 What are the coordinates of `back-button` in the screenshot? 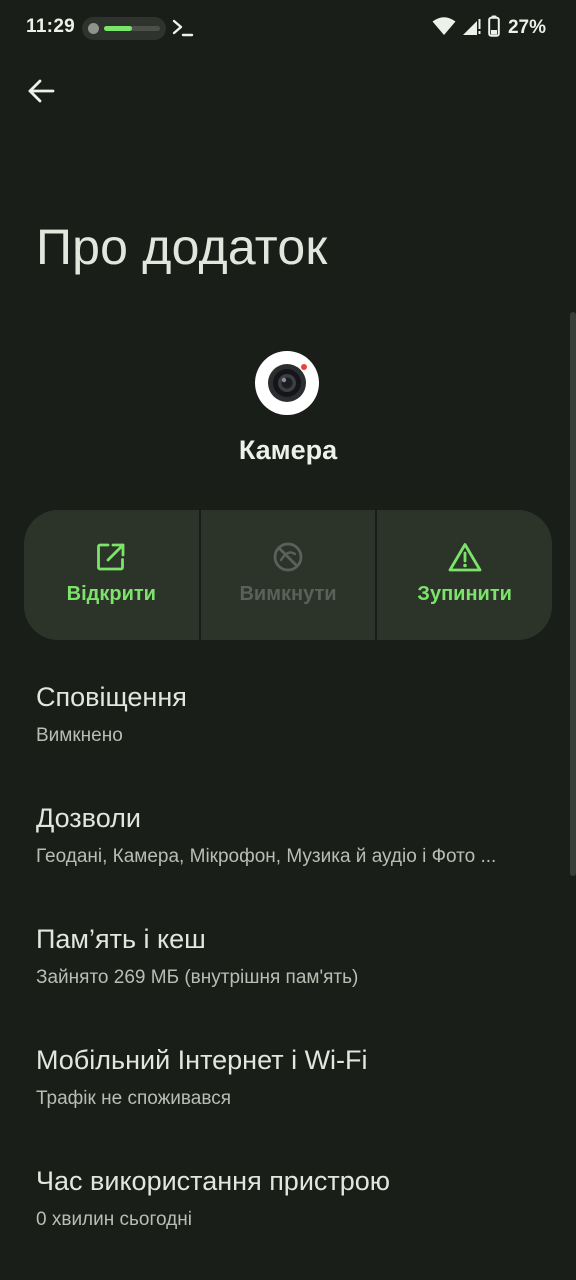 It's located at (41, 93).